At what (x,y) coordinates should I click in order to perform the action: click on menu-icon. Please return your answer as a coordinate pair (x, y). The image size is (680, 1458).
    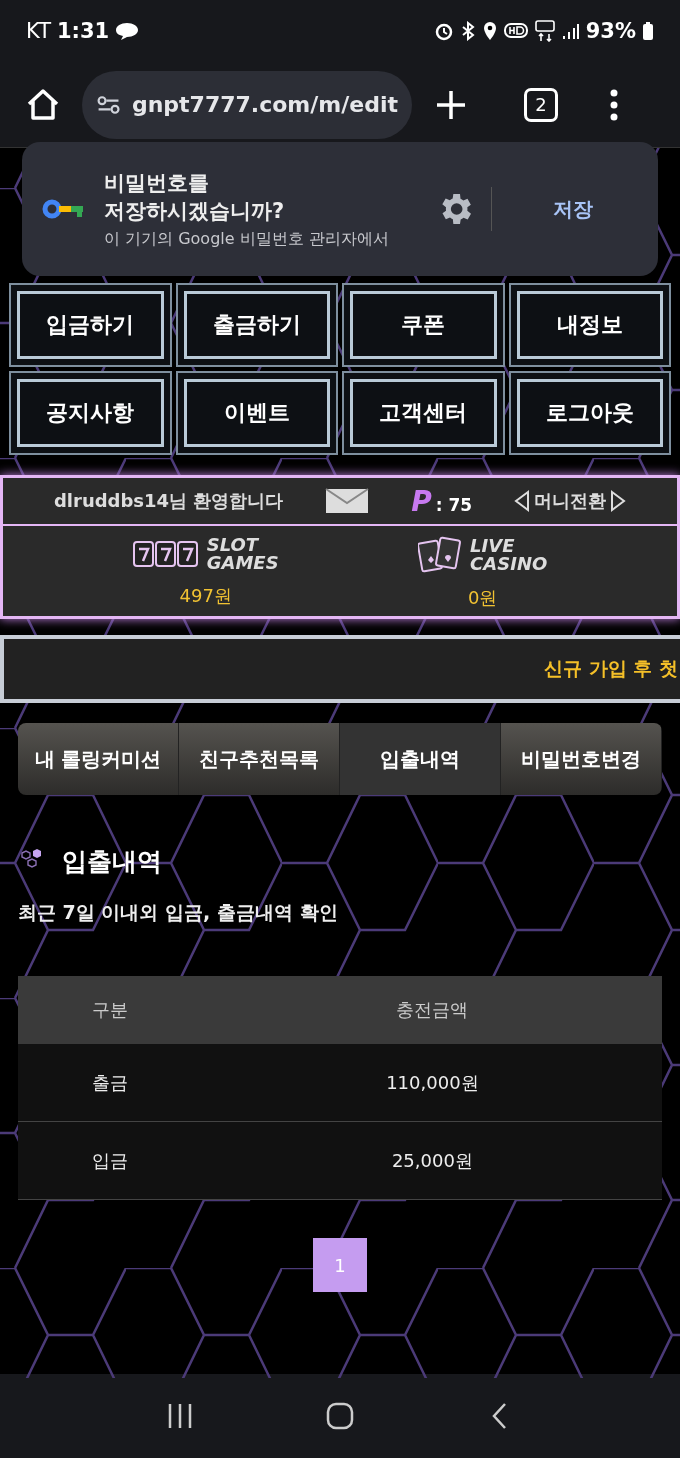
    Looking at the image, I should click on (614, 104).